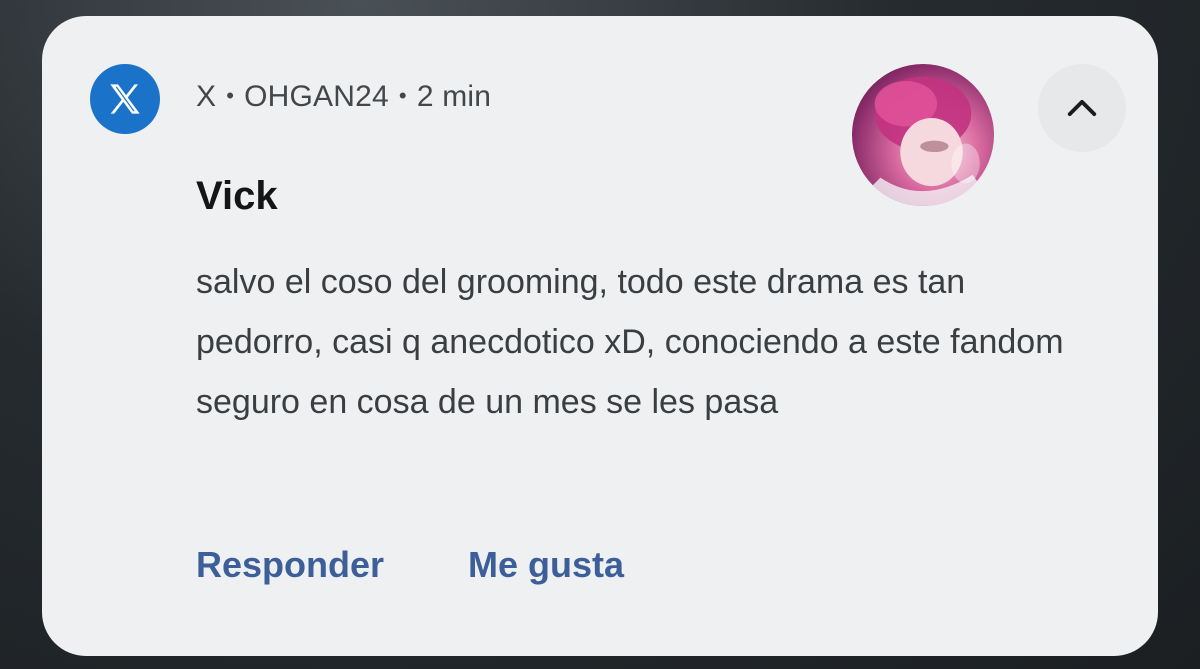 The width and height of the screenshot is (1200, 669). Describe the element at coordinates (454, 96) in the screenshot. I see `timestamp: 2 min` at that location.